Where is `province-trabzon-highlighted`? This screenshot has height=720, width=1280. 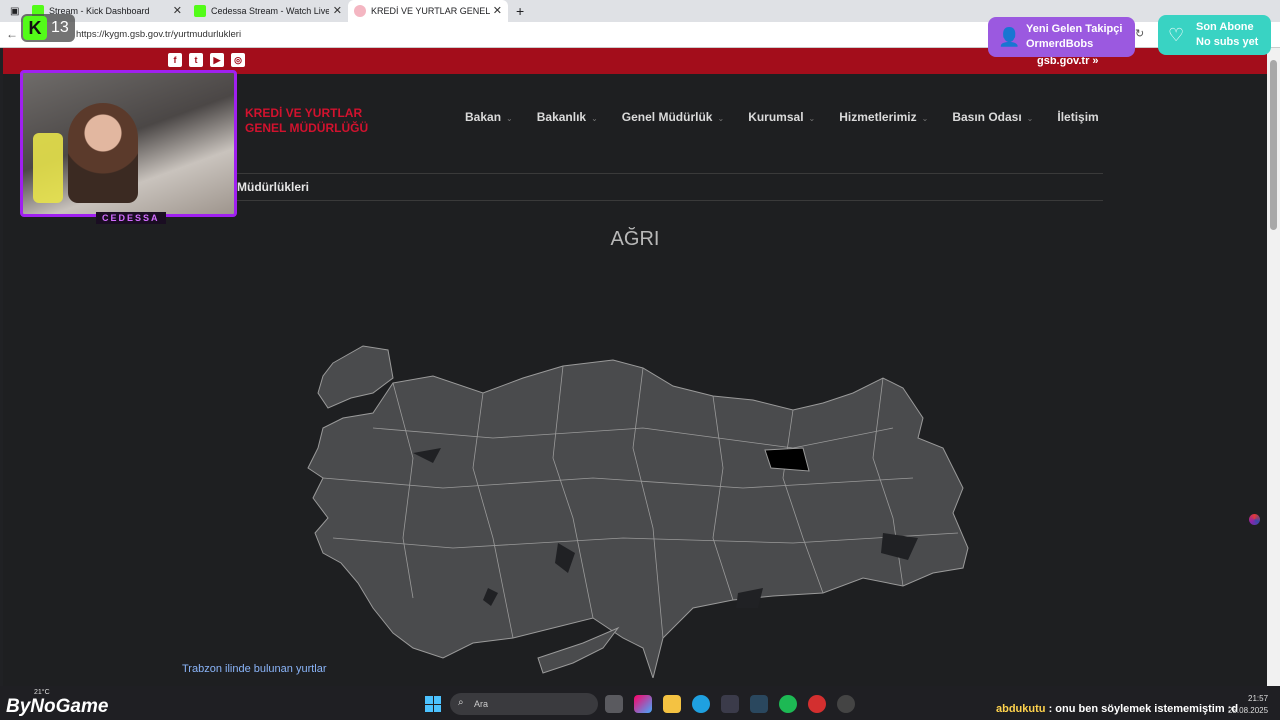 province-trabzon-highlighted is located at coordinates (787, 459).